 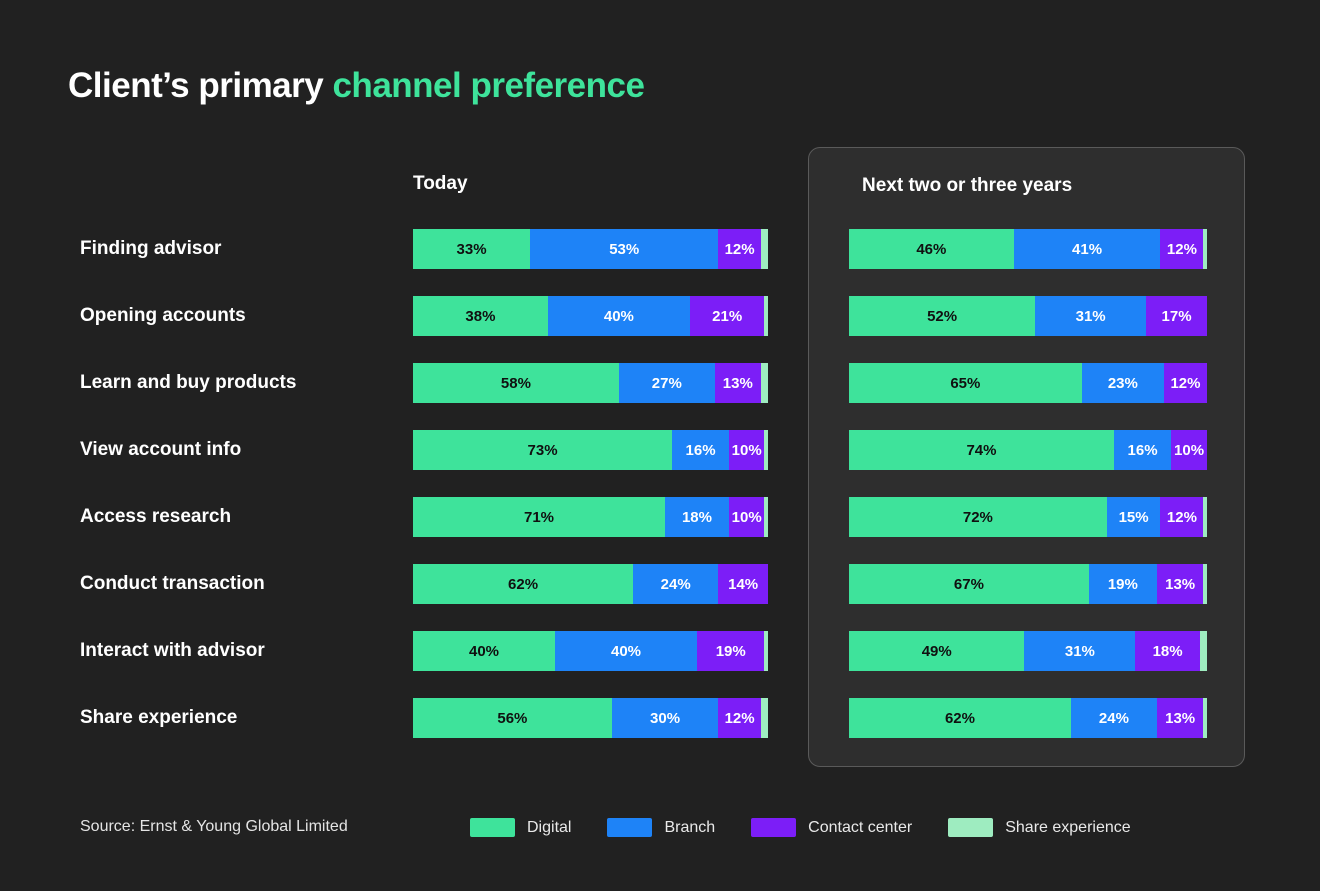 I want to click on legend-label: Digital, so click(x=549, y=827).